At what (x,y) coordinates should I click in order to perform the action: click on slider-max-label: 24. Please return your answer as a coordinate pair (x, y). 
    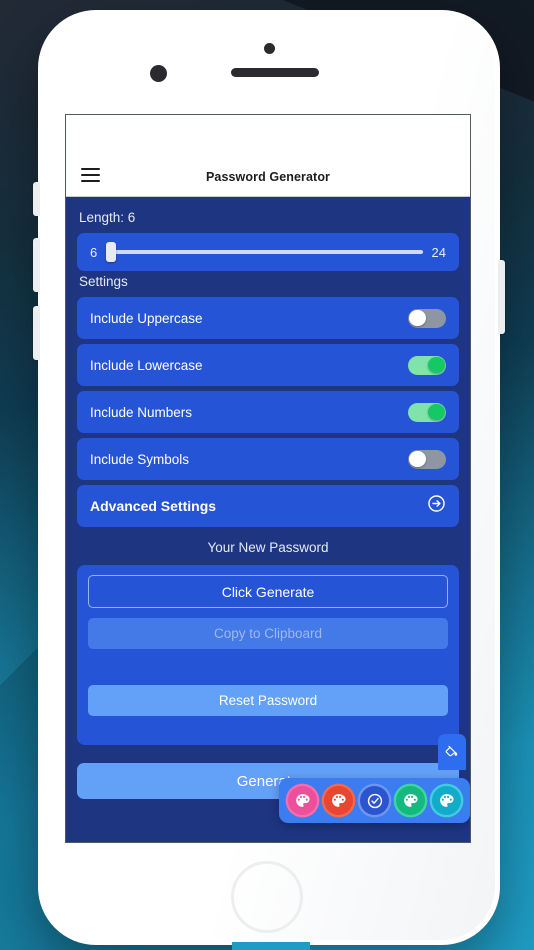
    Looking at the image, I should click on (438, 252).